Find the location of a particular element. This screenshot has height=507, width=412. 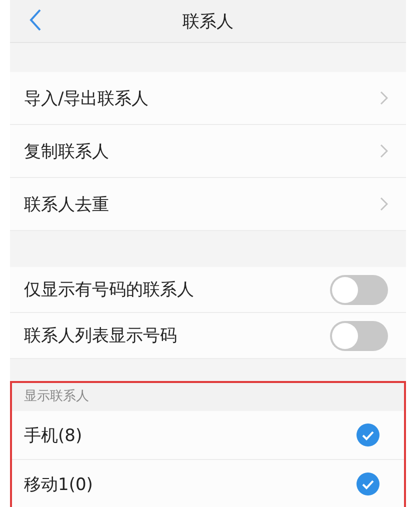

back-icon is located at coordinates (35, 20).